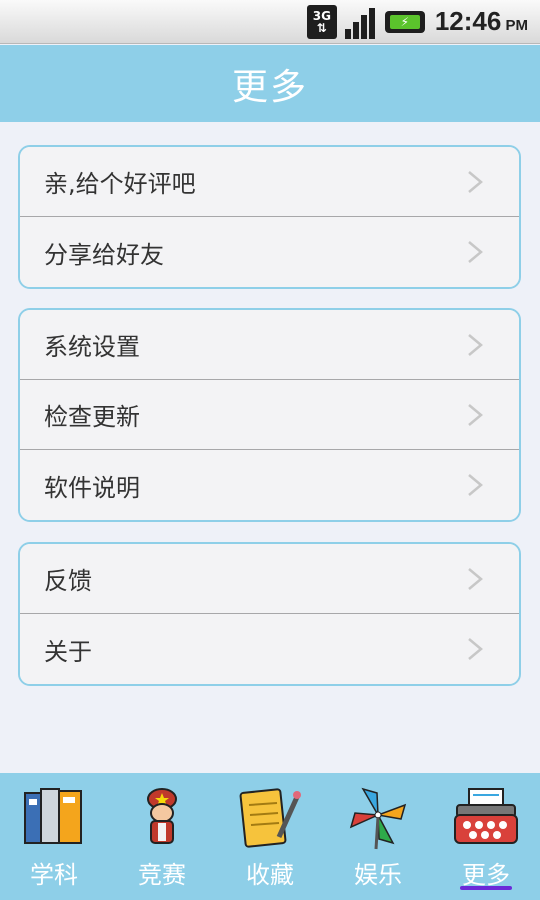  I want to click on menu-item-system-settings: 系统设置, so click(269, 345).